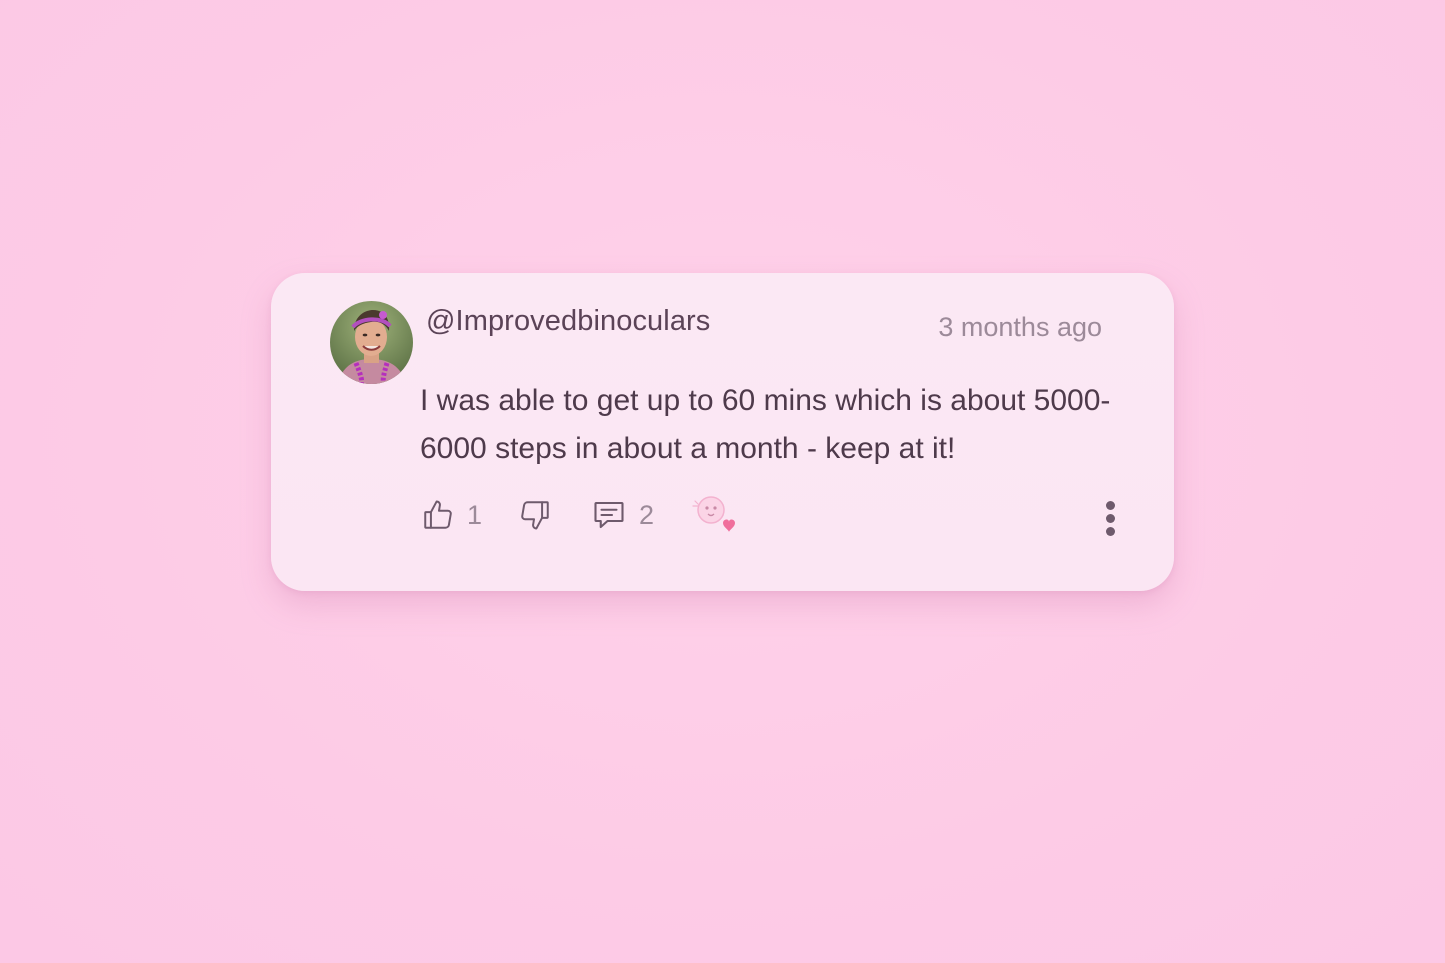 The image size is (1445, 963). I want to click on comment-actions: 1 2, so click(771, 518).